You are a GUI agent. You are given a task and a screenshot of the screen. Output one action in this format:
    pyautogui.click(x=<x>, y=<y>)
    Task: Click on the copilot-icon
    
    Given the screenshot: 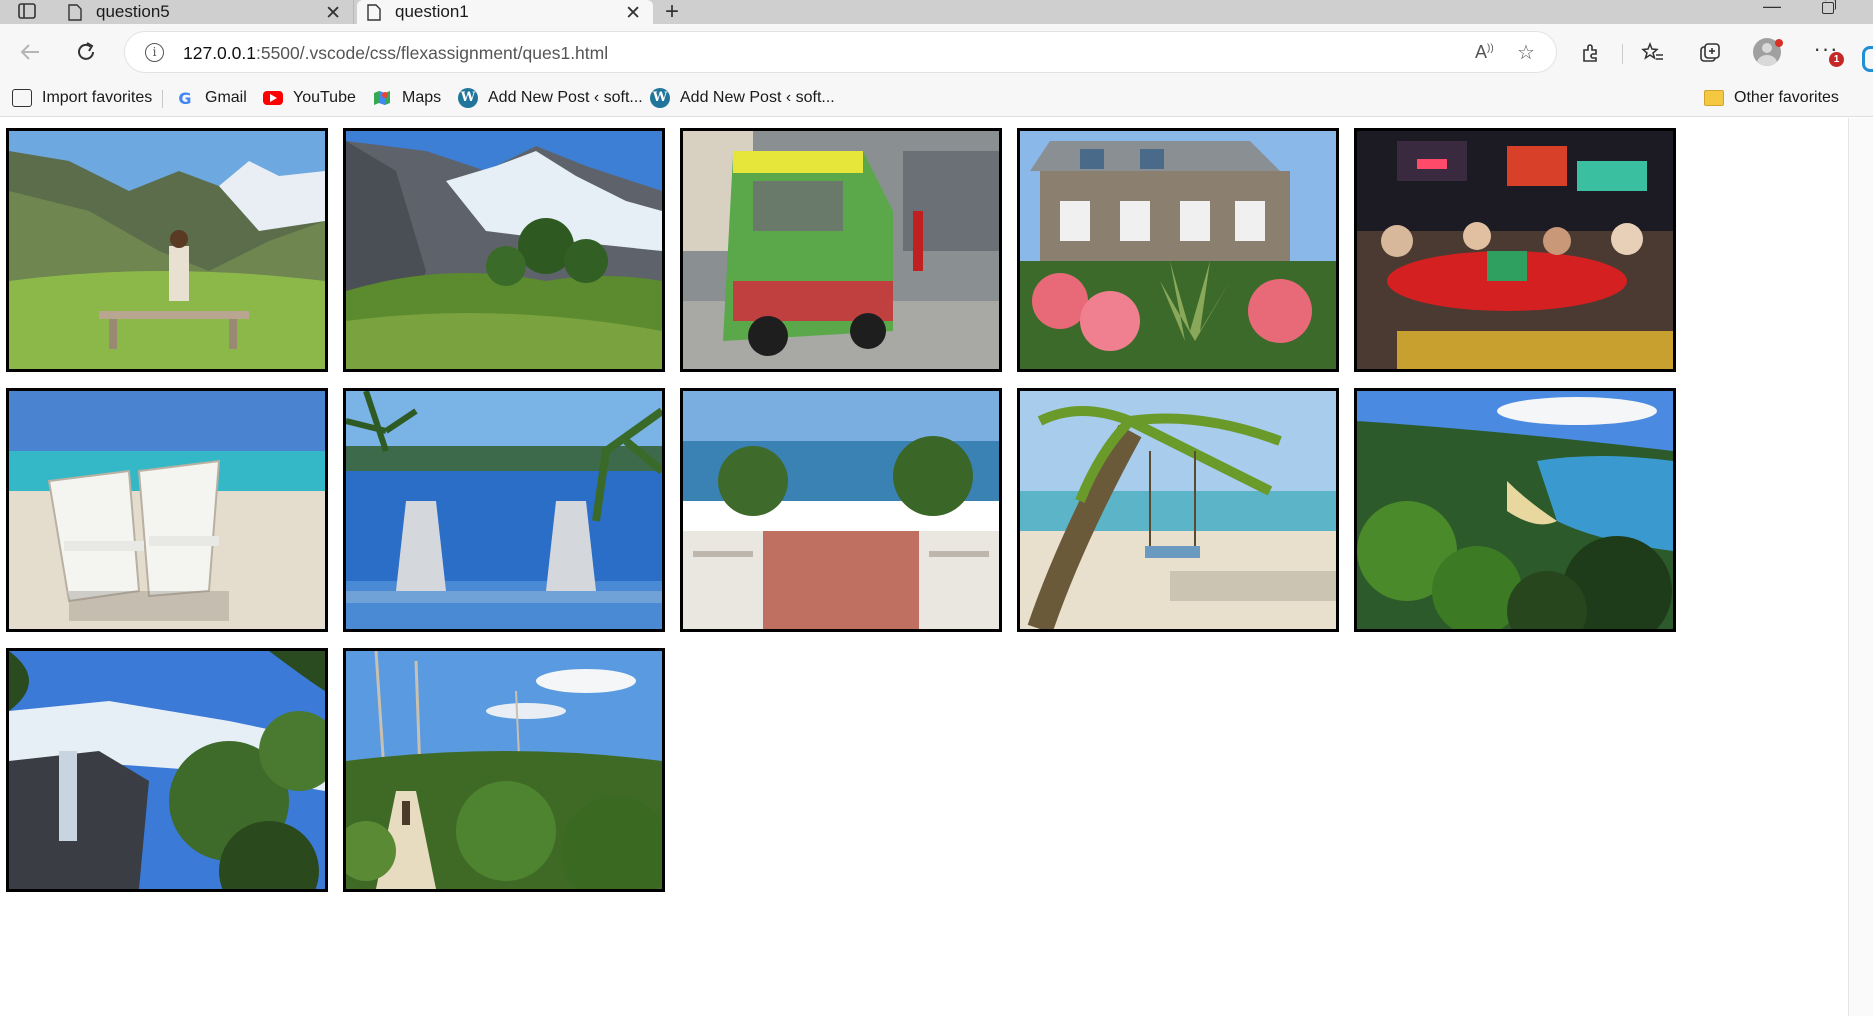 What is the action you would take?
    pyautogui.click(x=1867, y=59)
    